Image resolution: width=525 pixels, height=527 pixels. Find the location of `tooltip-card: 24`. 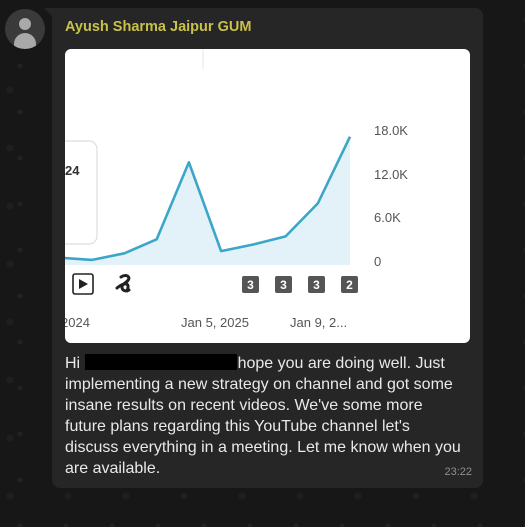

tooltip-card: 24 is located at coordinates (81, 192).